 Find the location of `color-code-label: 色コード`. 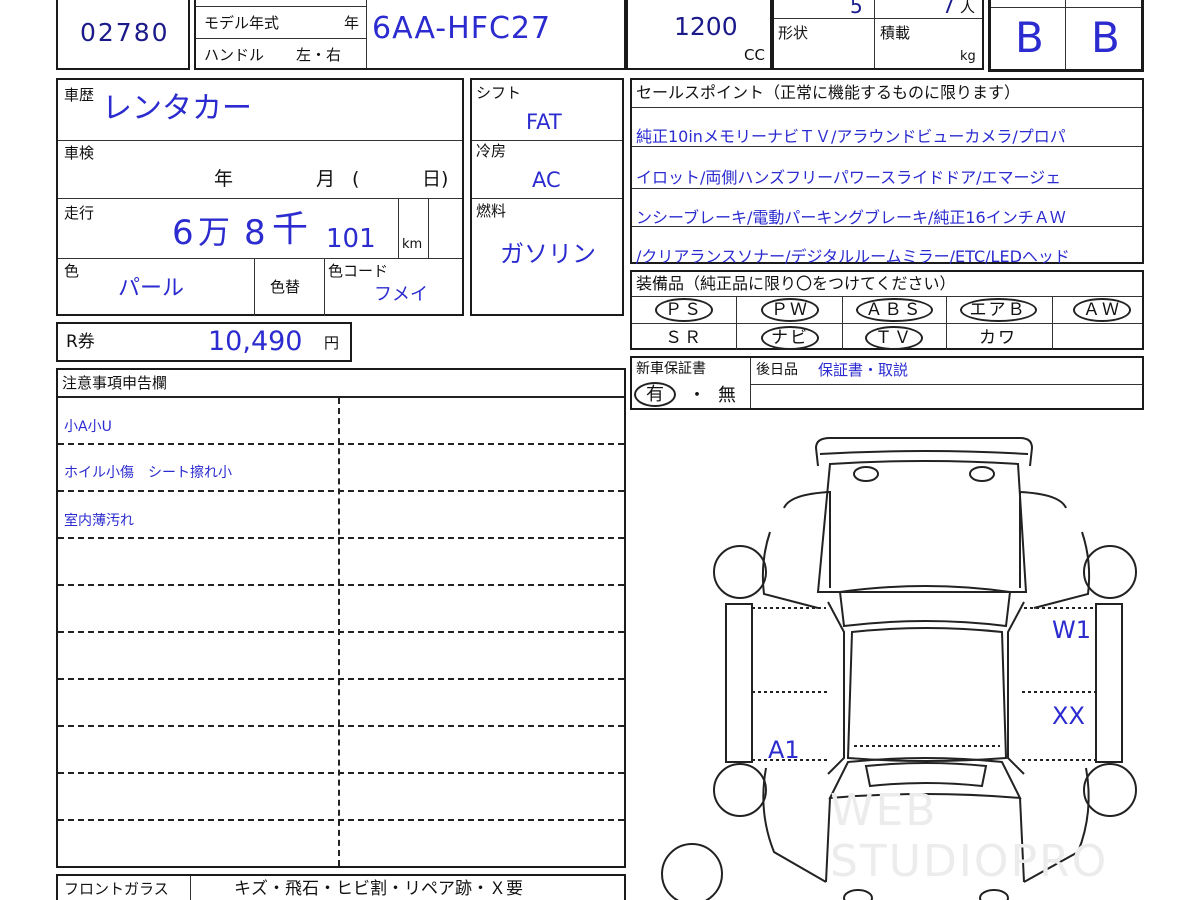

color-code-label: 色コード is located at coordinates (358, 271).